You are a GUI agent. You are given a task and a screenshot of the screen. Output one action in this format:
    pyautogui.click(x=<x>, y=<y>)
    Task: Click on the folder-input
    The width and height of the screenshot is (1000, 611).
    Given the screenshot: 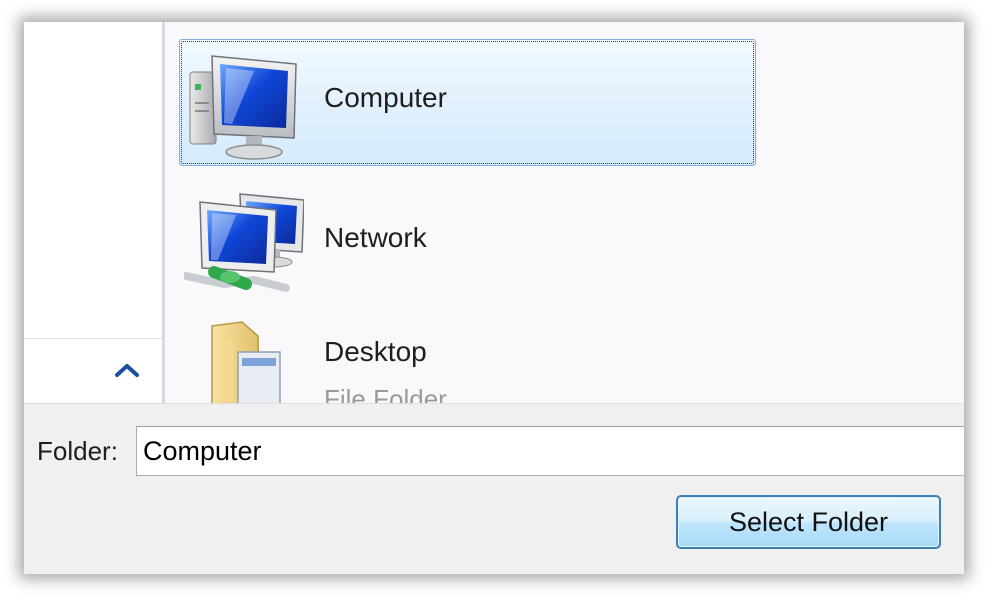 What is the action you would take?
    pyautogui.click(x=550, y=451)
    